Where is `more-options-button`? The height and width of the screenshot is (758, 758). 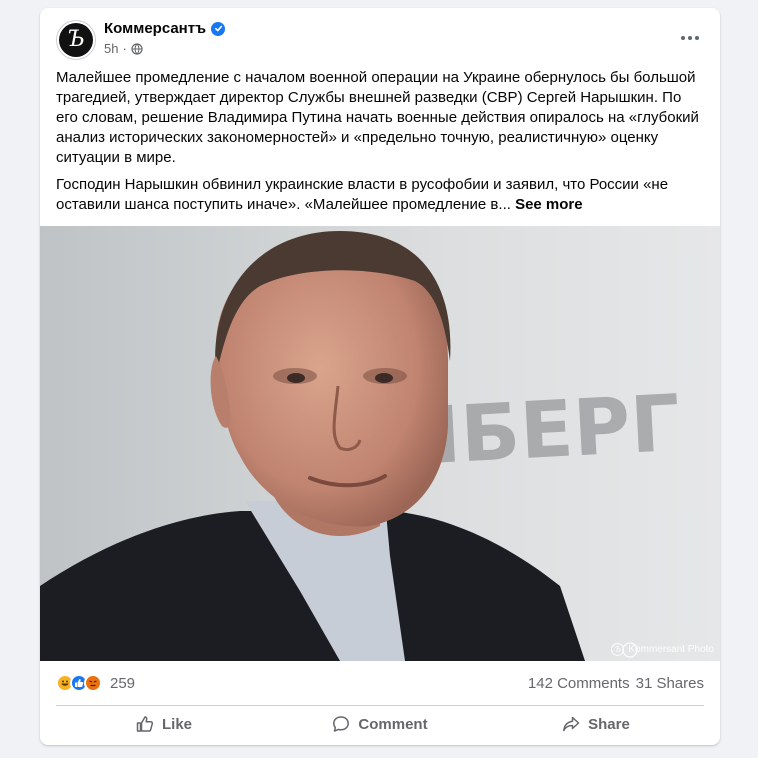 more-options-button is located at coordinates (690, 38).